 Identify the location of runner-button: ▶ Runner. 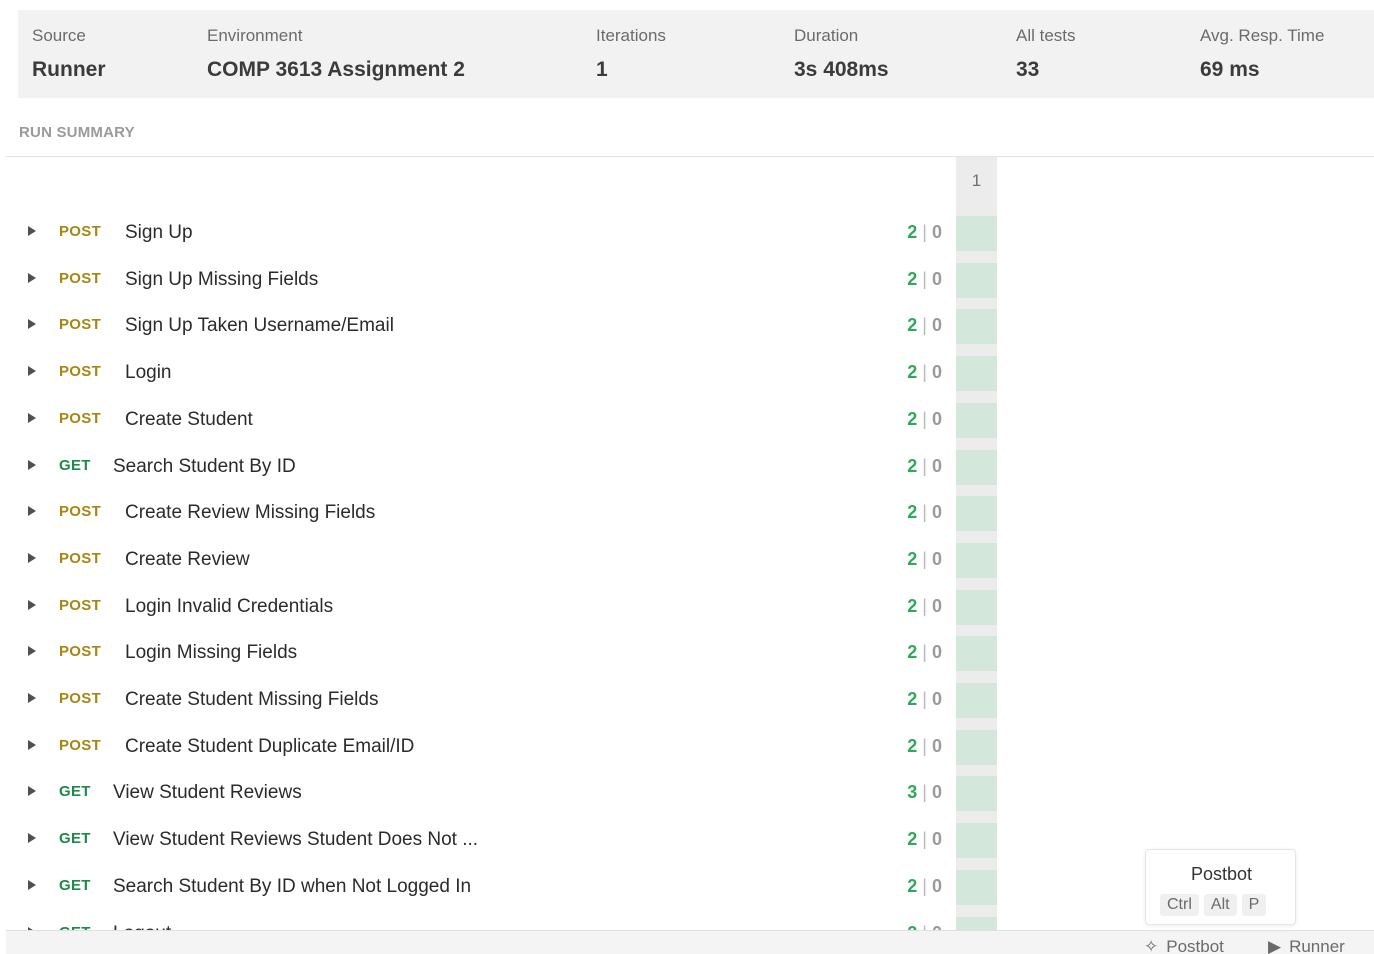
(1306, 945).